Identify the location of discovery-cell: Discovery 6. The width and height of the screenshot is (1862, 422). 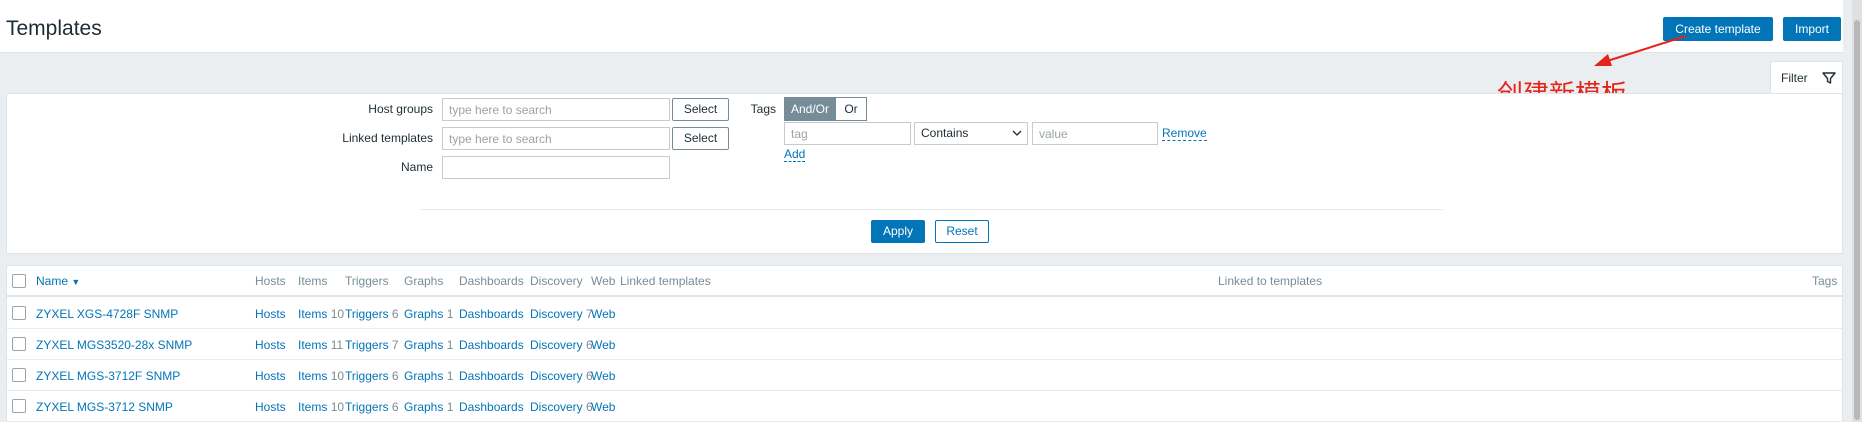
(561, 345).